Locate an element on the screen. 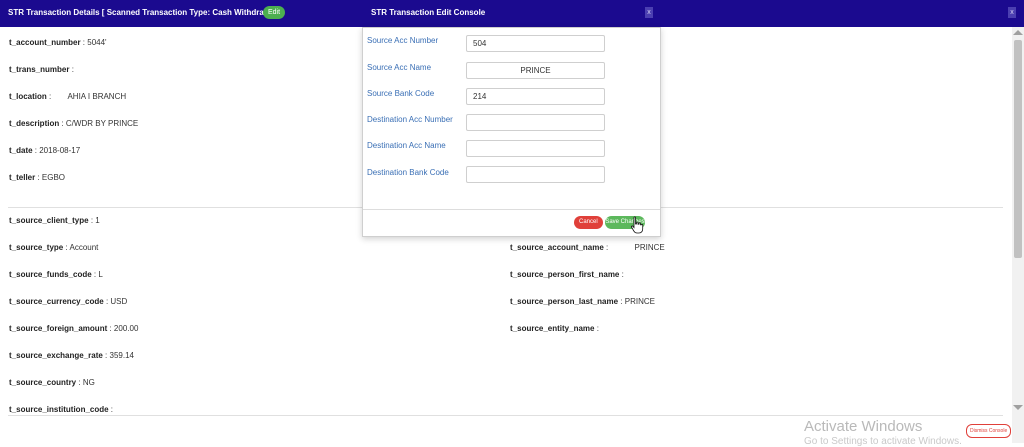  dismiss-console-button: Dismiss Console is located at coordinates (989, 431).